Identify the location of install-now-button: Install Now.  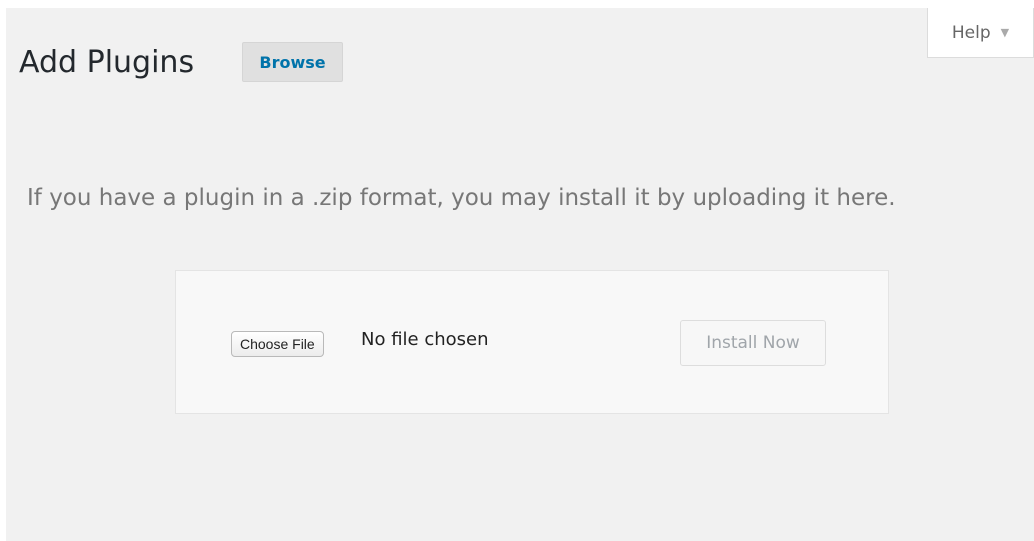
(753, 343).